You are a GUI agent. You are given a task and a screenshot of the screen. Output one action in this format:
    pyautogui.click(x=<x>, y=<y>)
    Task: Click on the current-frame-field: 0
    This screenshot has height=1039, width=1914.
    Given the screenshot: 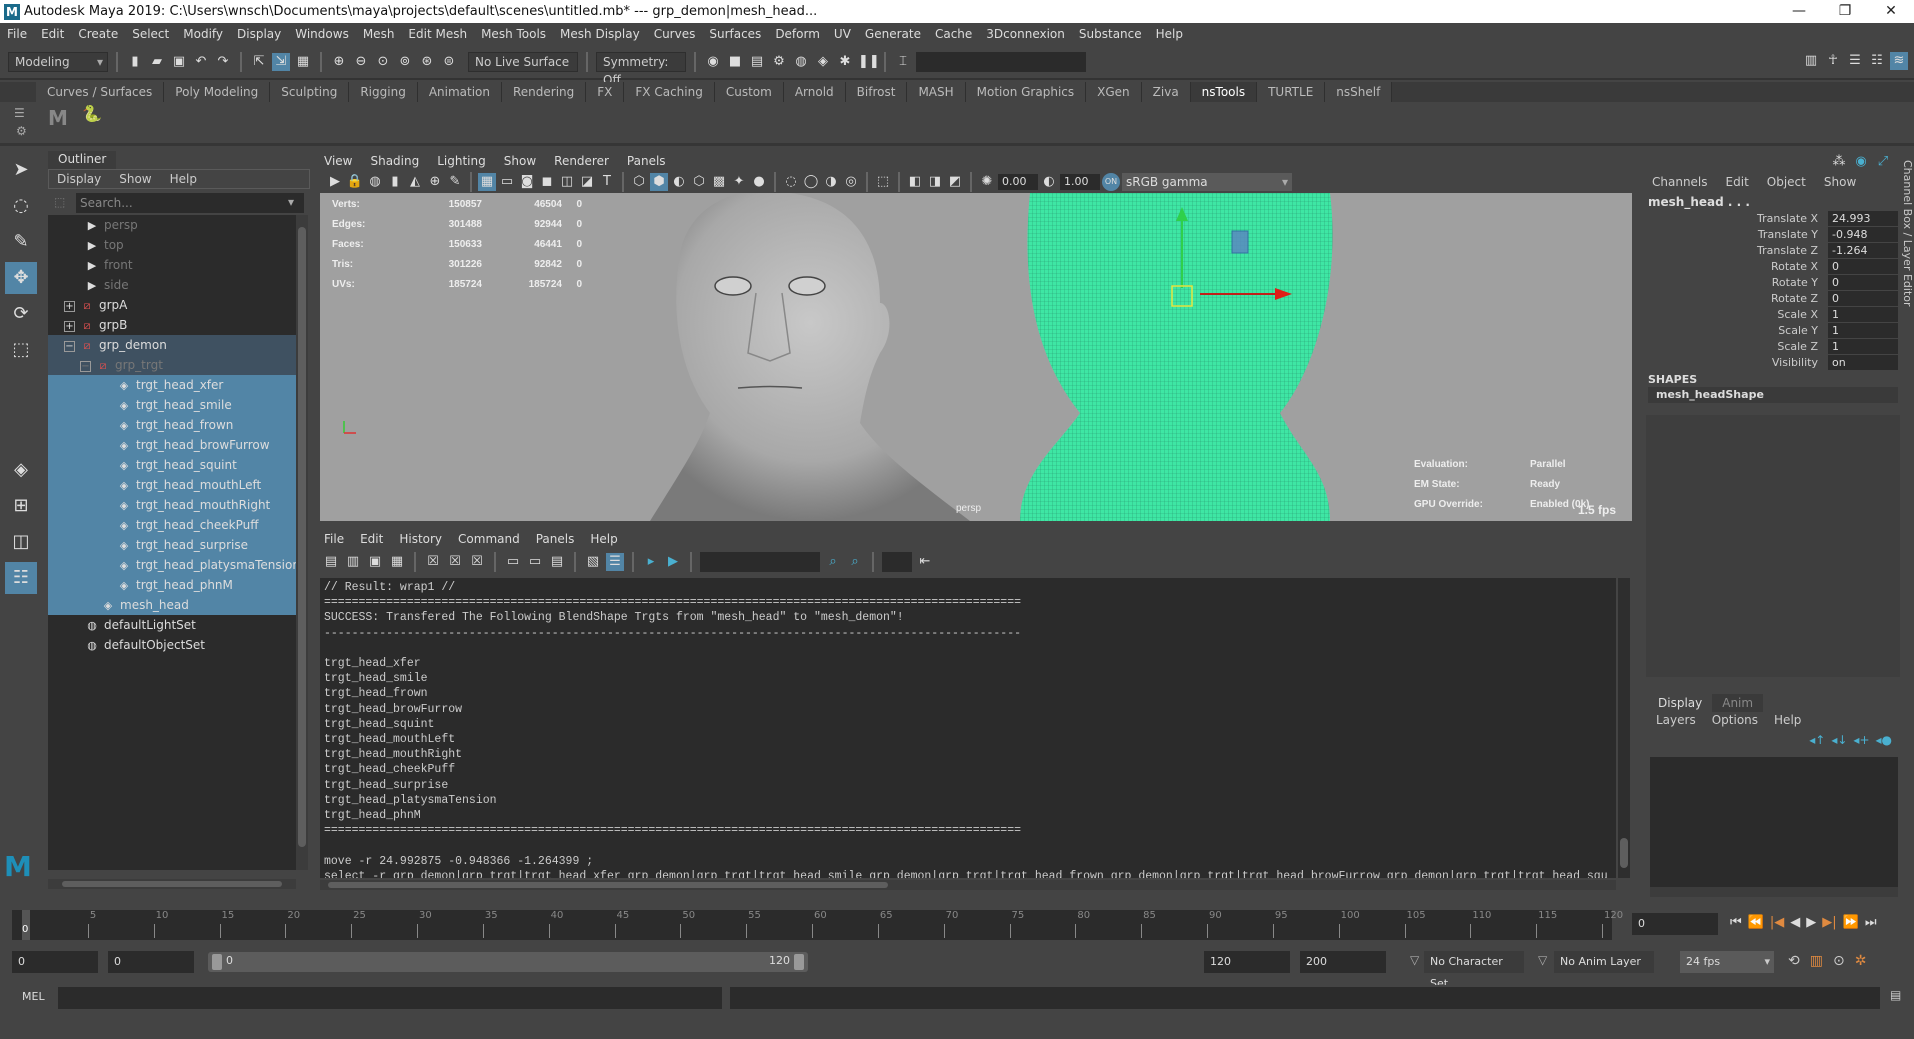 What is the action you would take?
    pyautogui.click(x=1675, y=924)
    